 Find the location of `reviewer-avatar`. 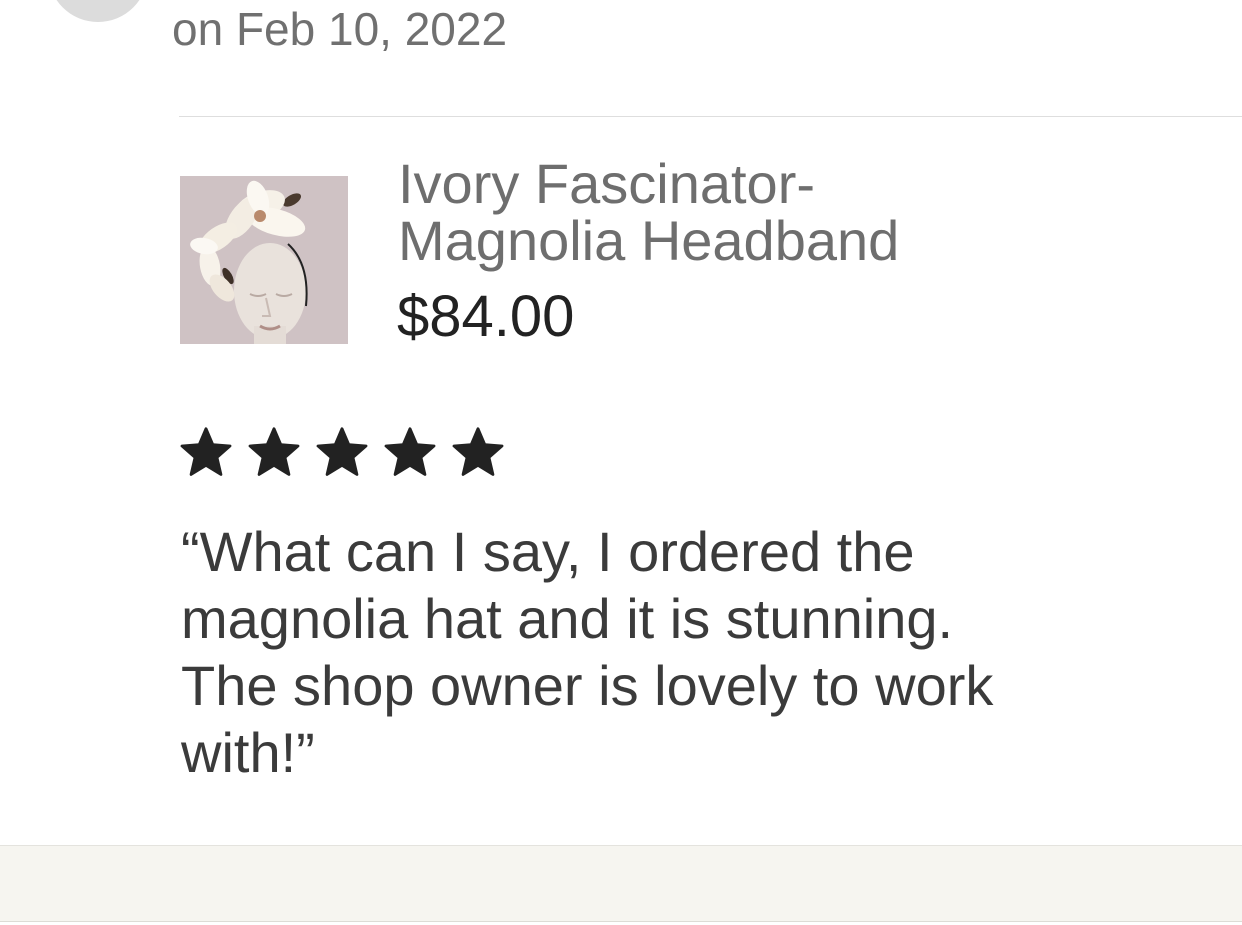

reviewer-avatar is located at coordinates (98, 11).